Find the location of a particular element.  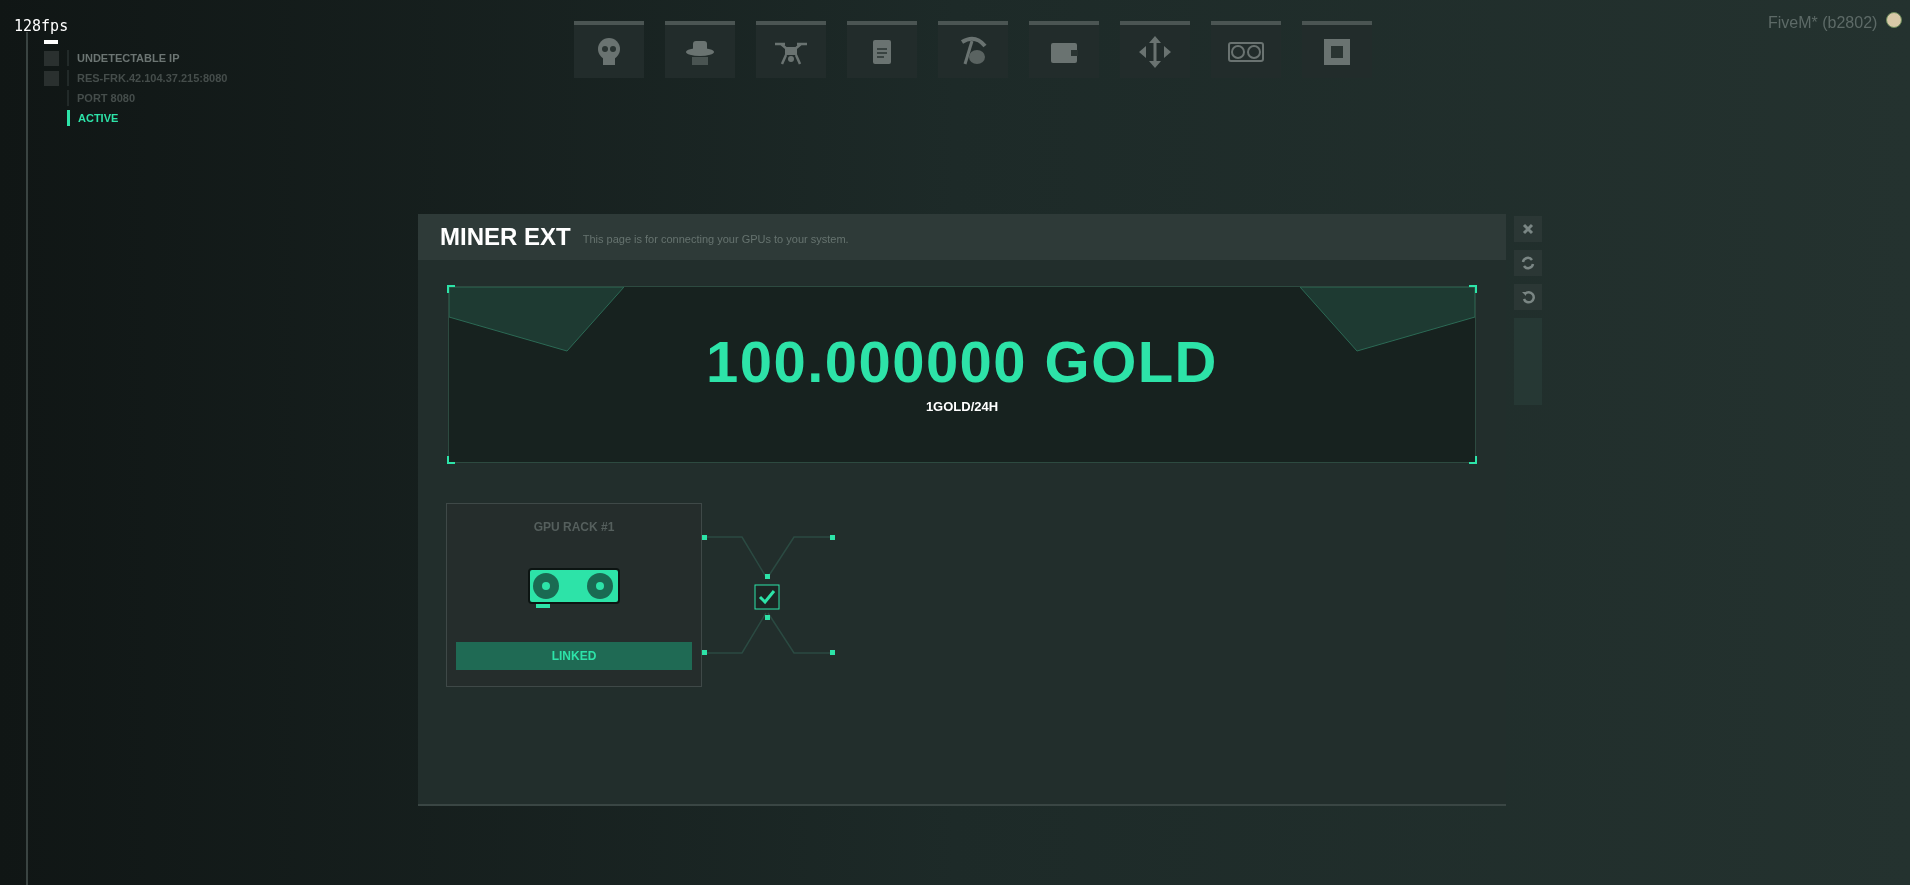

network-status: UNDETECTABLE IP is located at coordinates (128, 58).